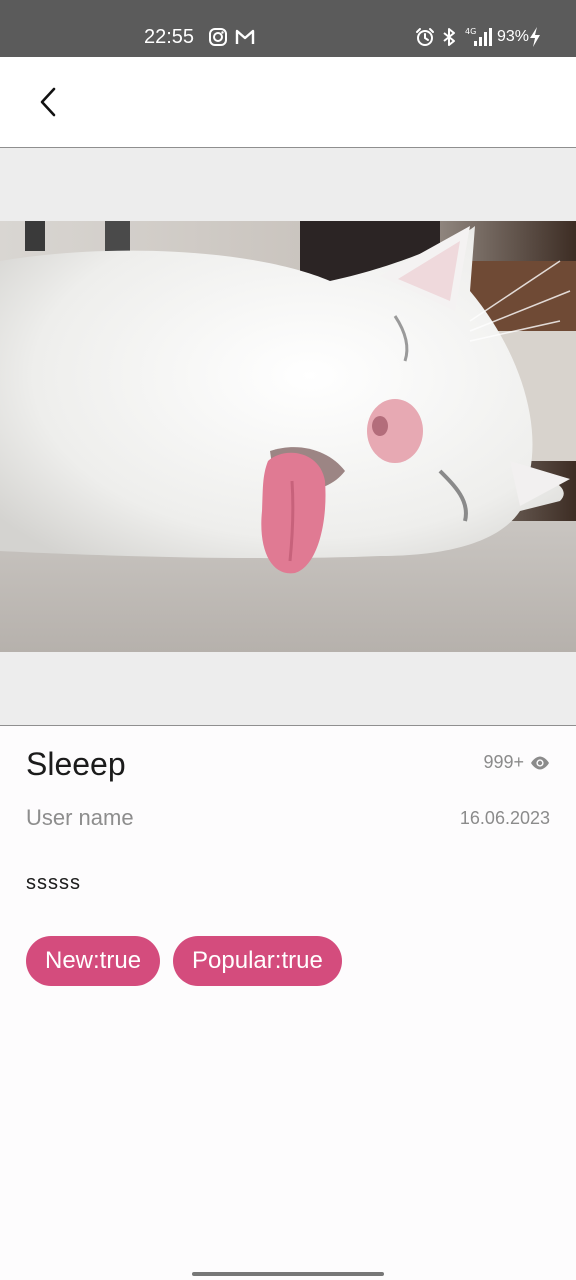 The image size is (576, 1280). What do you see at coordinates (288, 102) in the screenshot?
I see `app-bar` at bounding box center [288, 102].